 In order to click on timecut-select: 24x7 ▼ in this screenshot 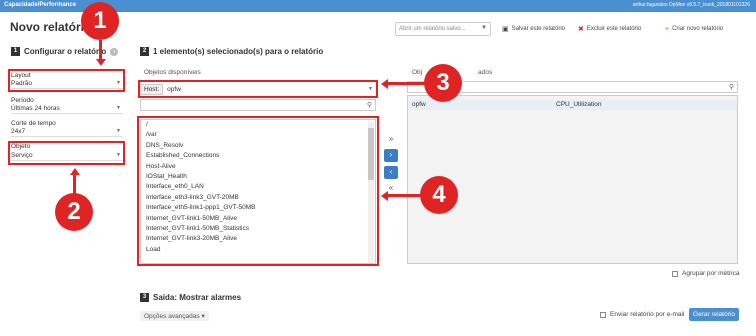, I will do `click(67, 132)`.